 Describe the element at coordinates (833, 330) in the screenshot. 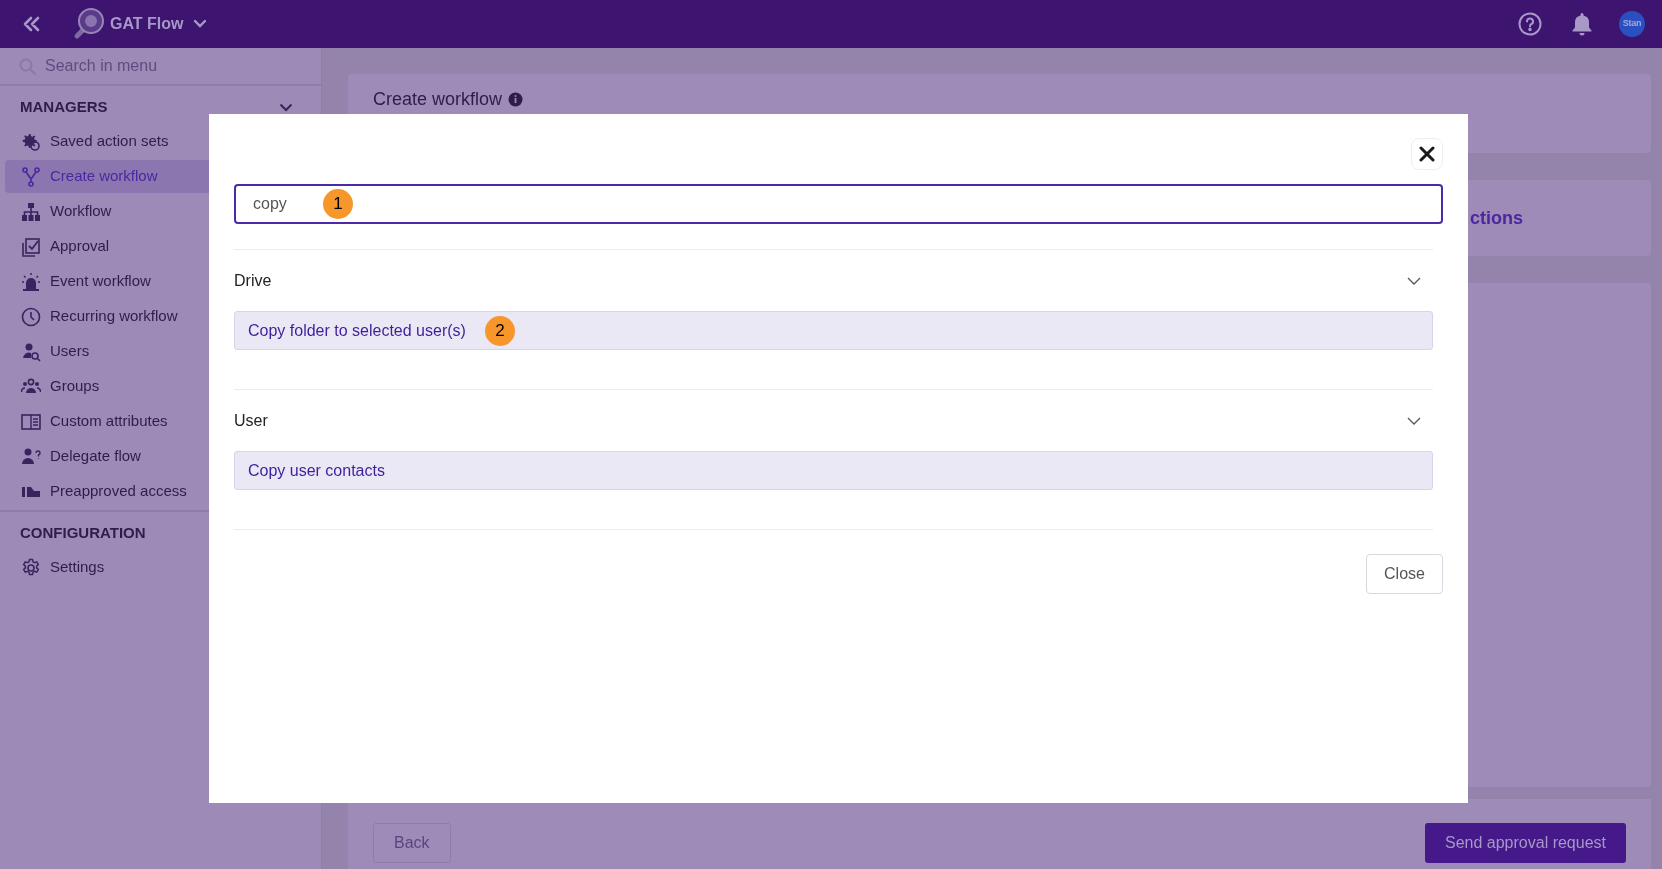

I see `action-item: Copy folder to selected user(s) 2` at that location.